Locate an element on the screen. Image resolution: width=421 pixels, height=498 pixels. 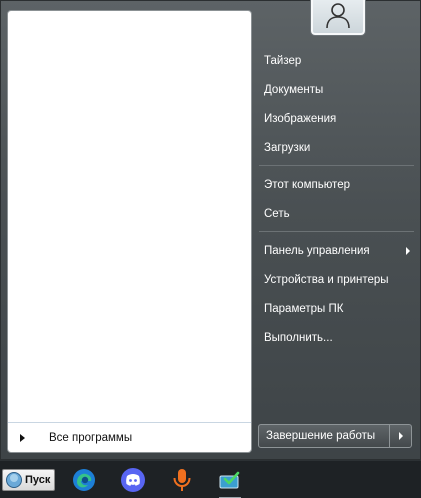
chevron-right-icon is located at coordinates (400, 436).